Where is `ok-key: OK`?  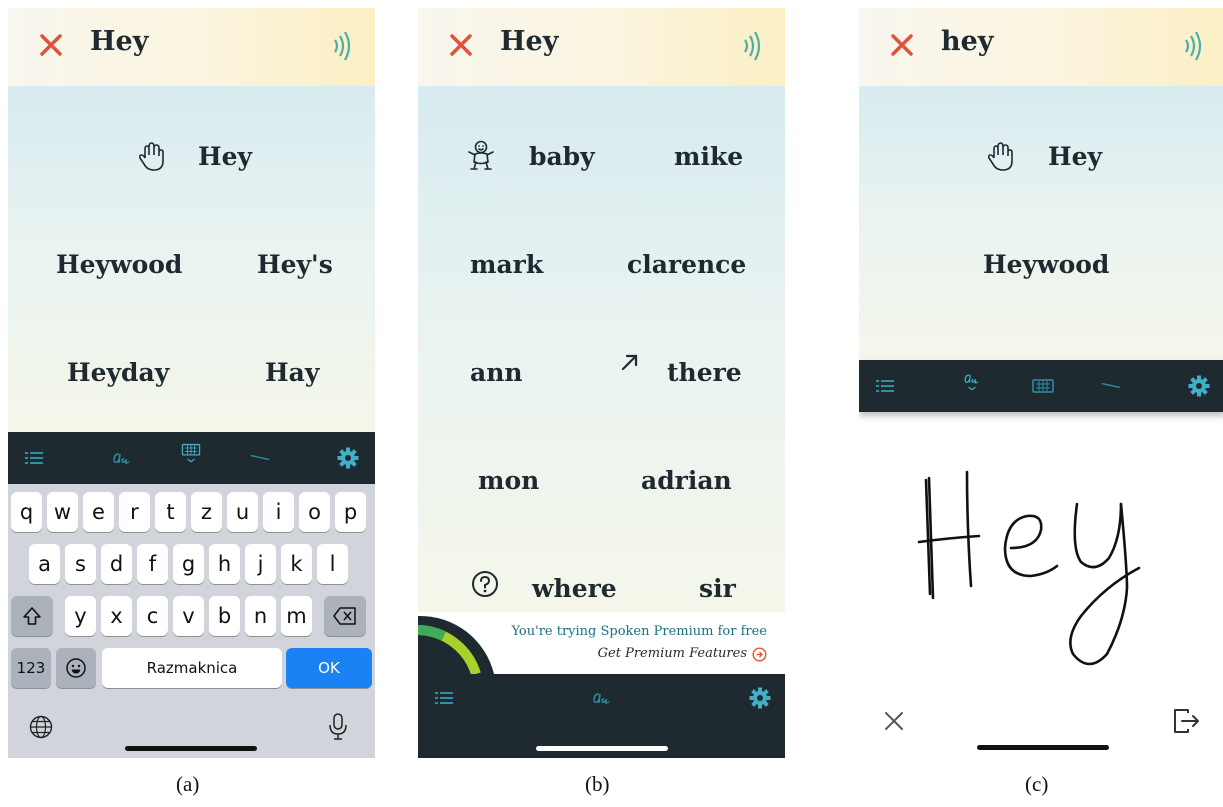 ok-key: OK is located at coordinates (329, 668).